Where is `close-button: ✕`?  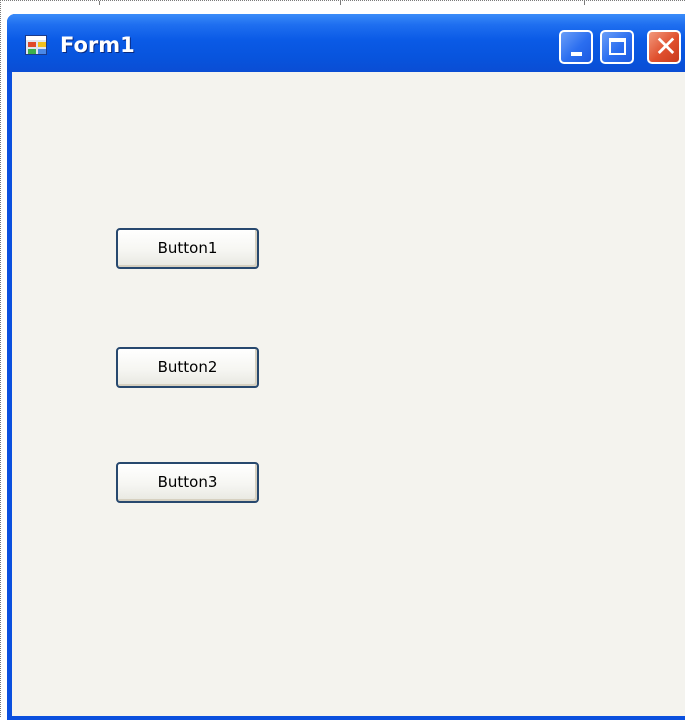
close-button: ✕ is located at coordinates (664, 47).